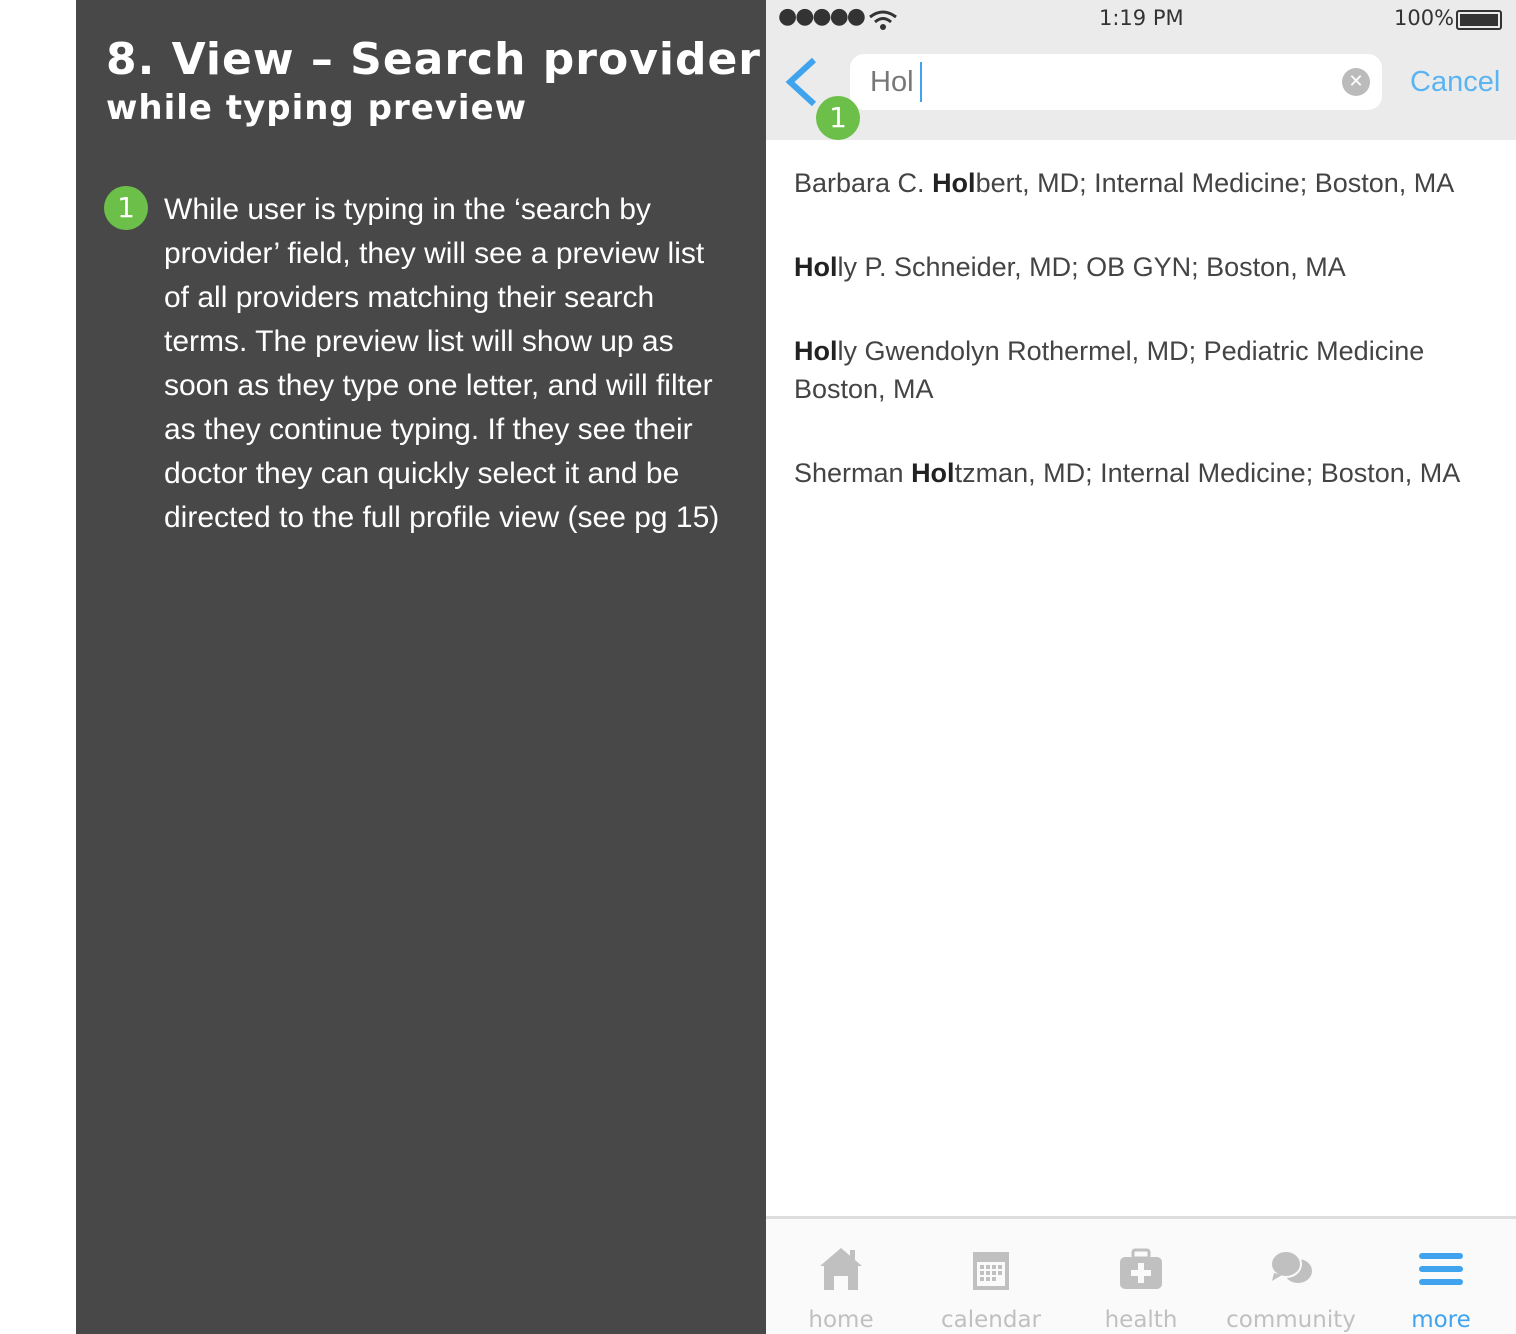  I want to click on result-text: bert, MD; Internal Medicine; Boston, MA, so click(1215, 183).